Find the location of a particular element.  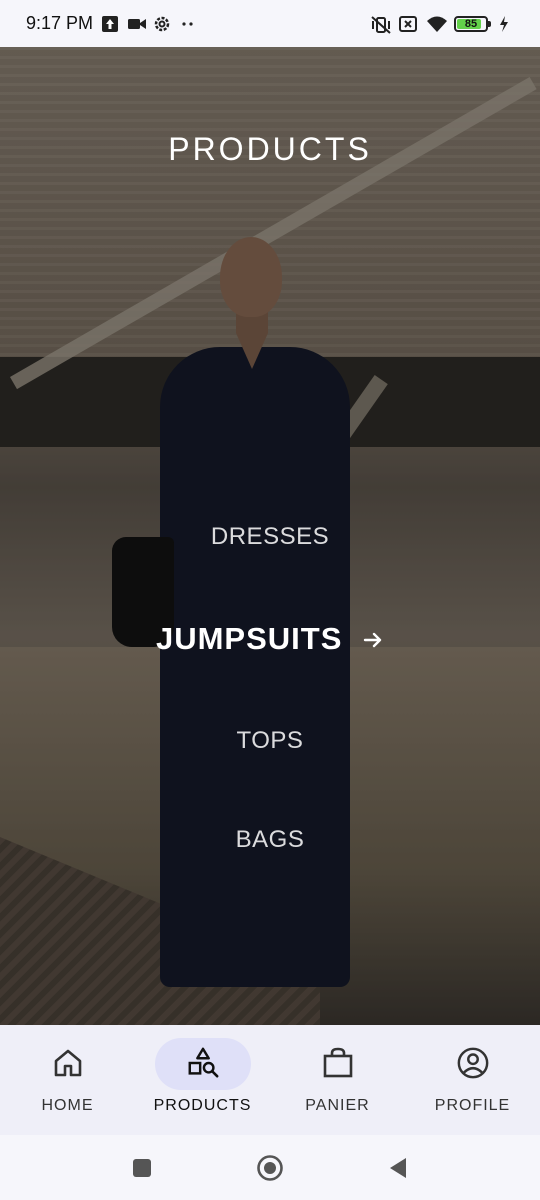

page-title: PRODUCTS is located at coordinates (270, 149).